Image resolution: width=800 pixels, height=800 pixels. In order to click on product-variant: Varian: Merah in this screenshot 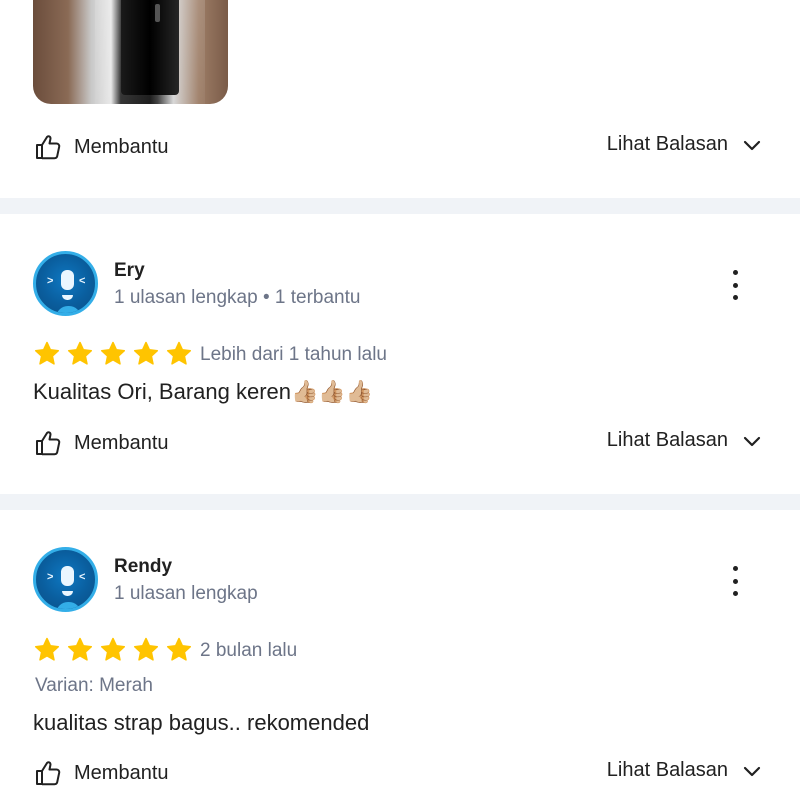, I will do `click(94, 685)`.